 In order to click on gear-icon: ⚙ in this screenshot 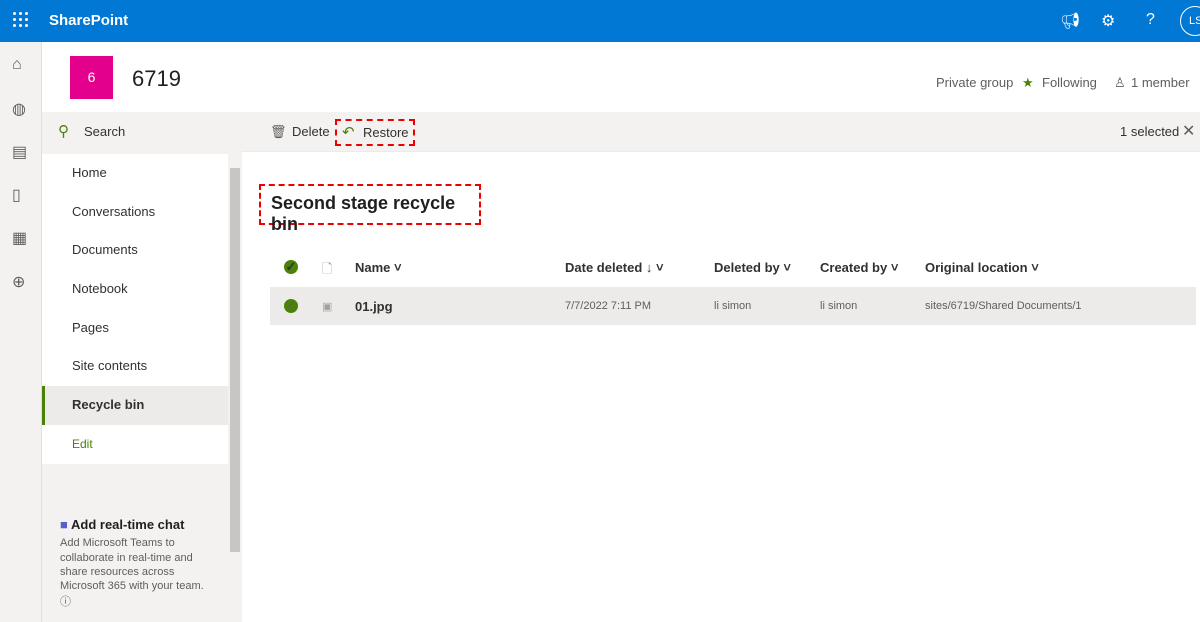, I will do `click(1108, 21)`.